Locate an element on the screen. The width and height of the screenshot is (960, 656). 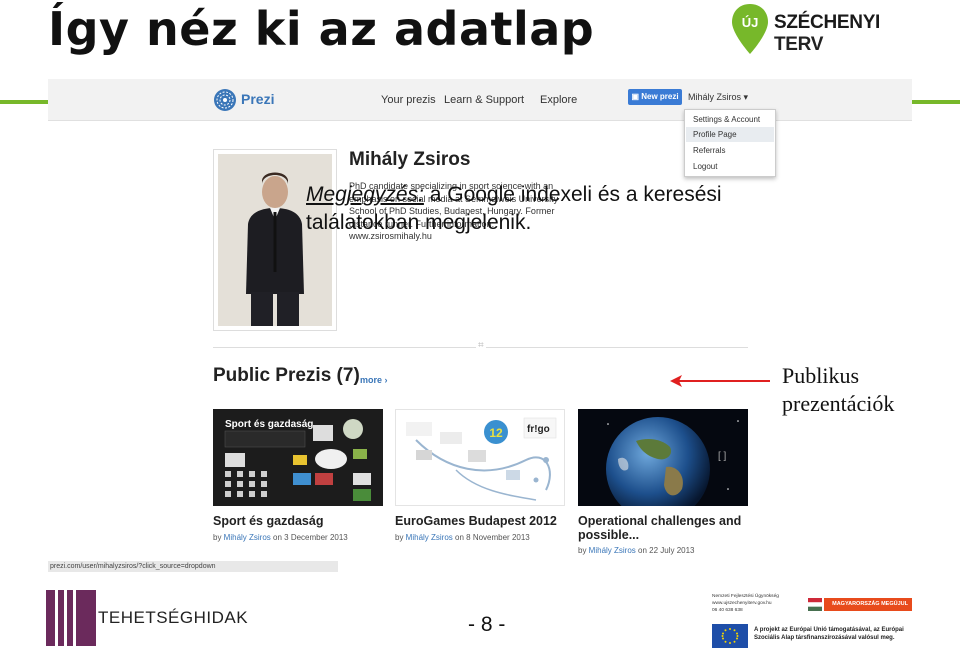
page-number: - 8 - is located at coordinates (487, 624).